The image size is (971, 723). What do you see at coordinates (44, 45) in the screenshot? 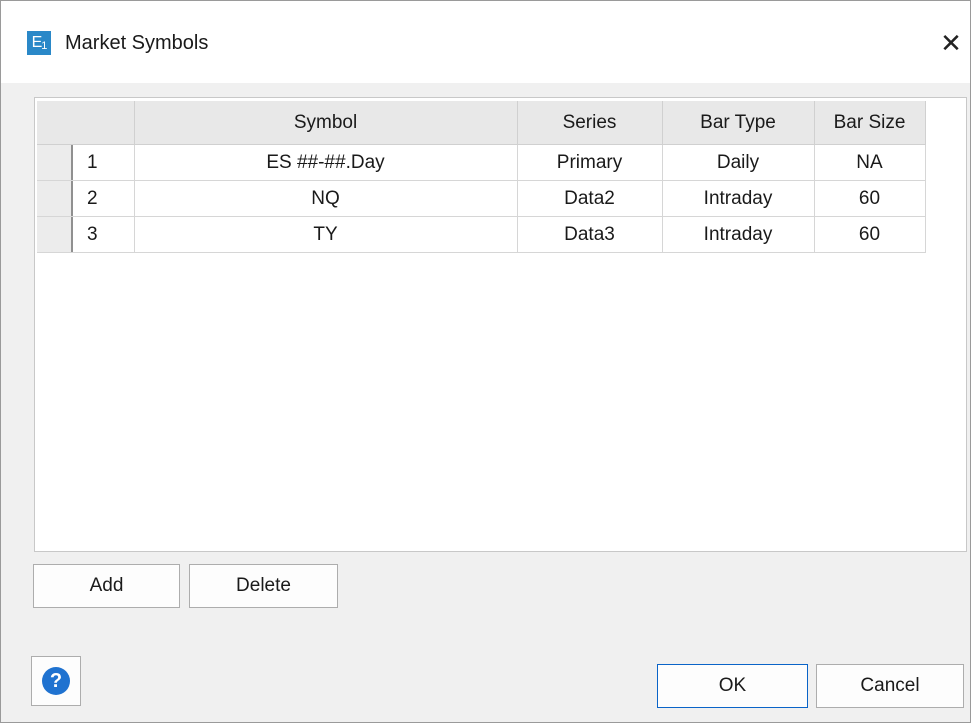
I see `app-icon-subscript: 1` at bounding box center [44, 45].